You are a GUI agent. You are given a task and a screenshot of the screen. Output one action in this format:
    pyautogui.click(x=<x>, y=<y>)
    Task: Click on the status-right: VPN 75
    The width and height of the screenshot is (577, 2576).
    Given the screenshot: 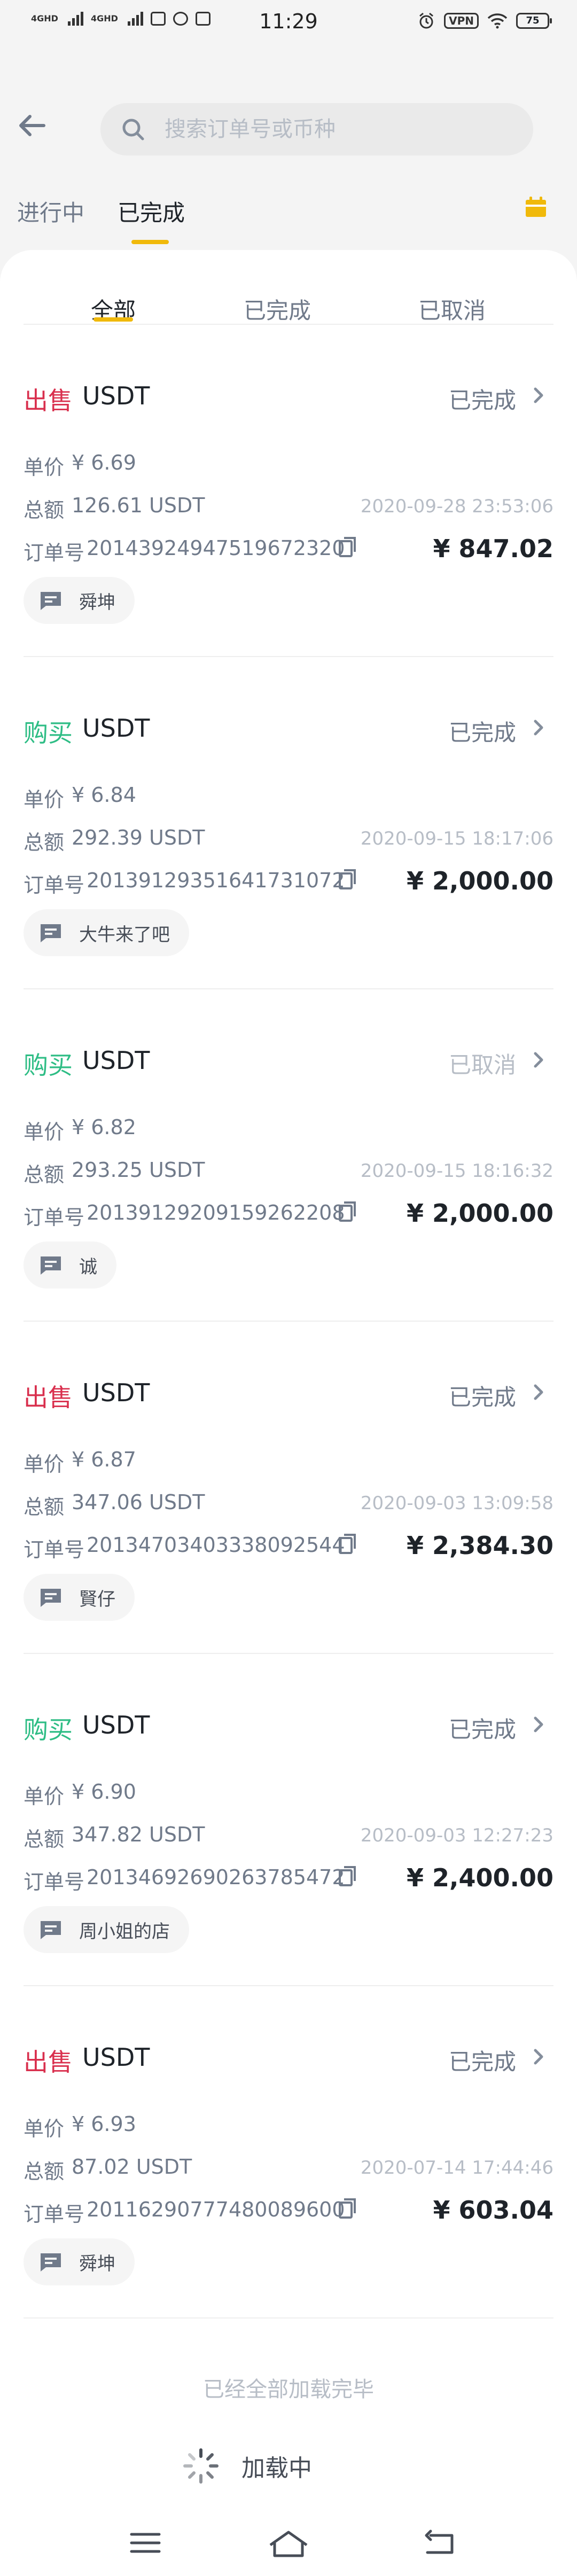 What is the action you would take?
    pyautogui.click(x=484, y=21)
    